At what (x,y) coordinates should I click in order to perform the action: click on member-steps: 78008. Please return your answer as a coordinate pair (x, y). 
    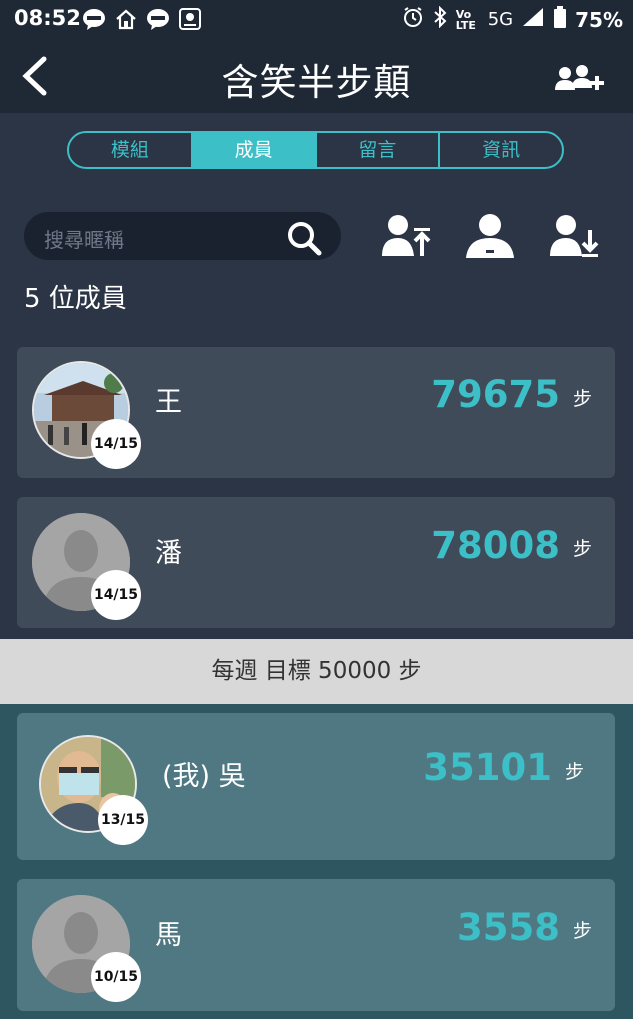
    Looking at the image, I should click on (495, 545).